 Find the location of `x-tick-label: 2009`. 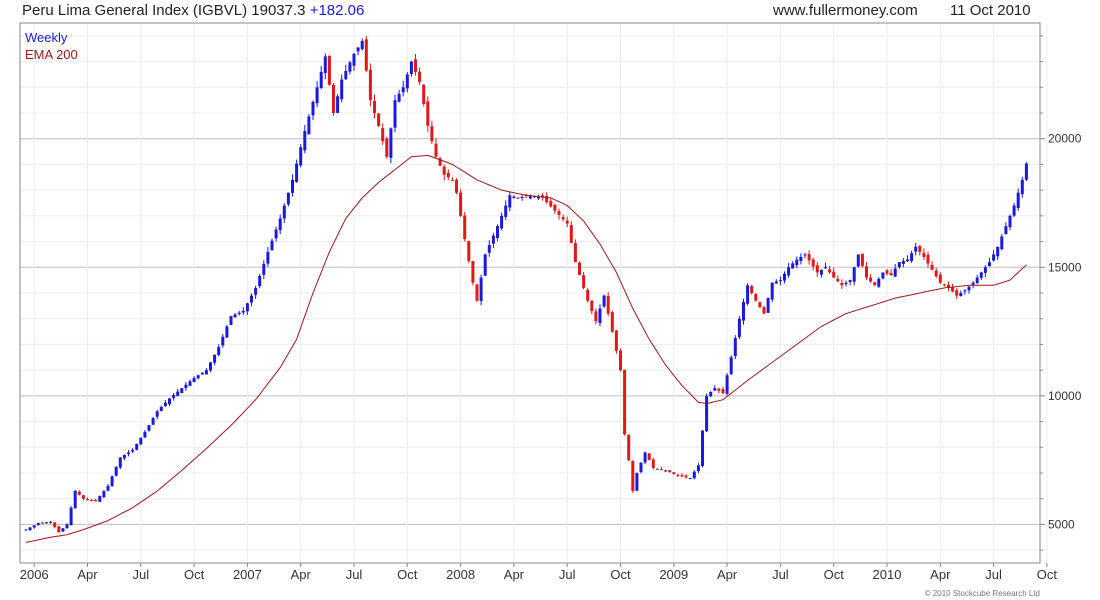

x-tick-label: 2009 is located at coordinates (673, 574).